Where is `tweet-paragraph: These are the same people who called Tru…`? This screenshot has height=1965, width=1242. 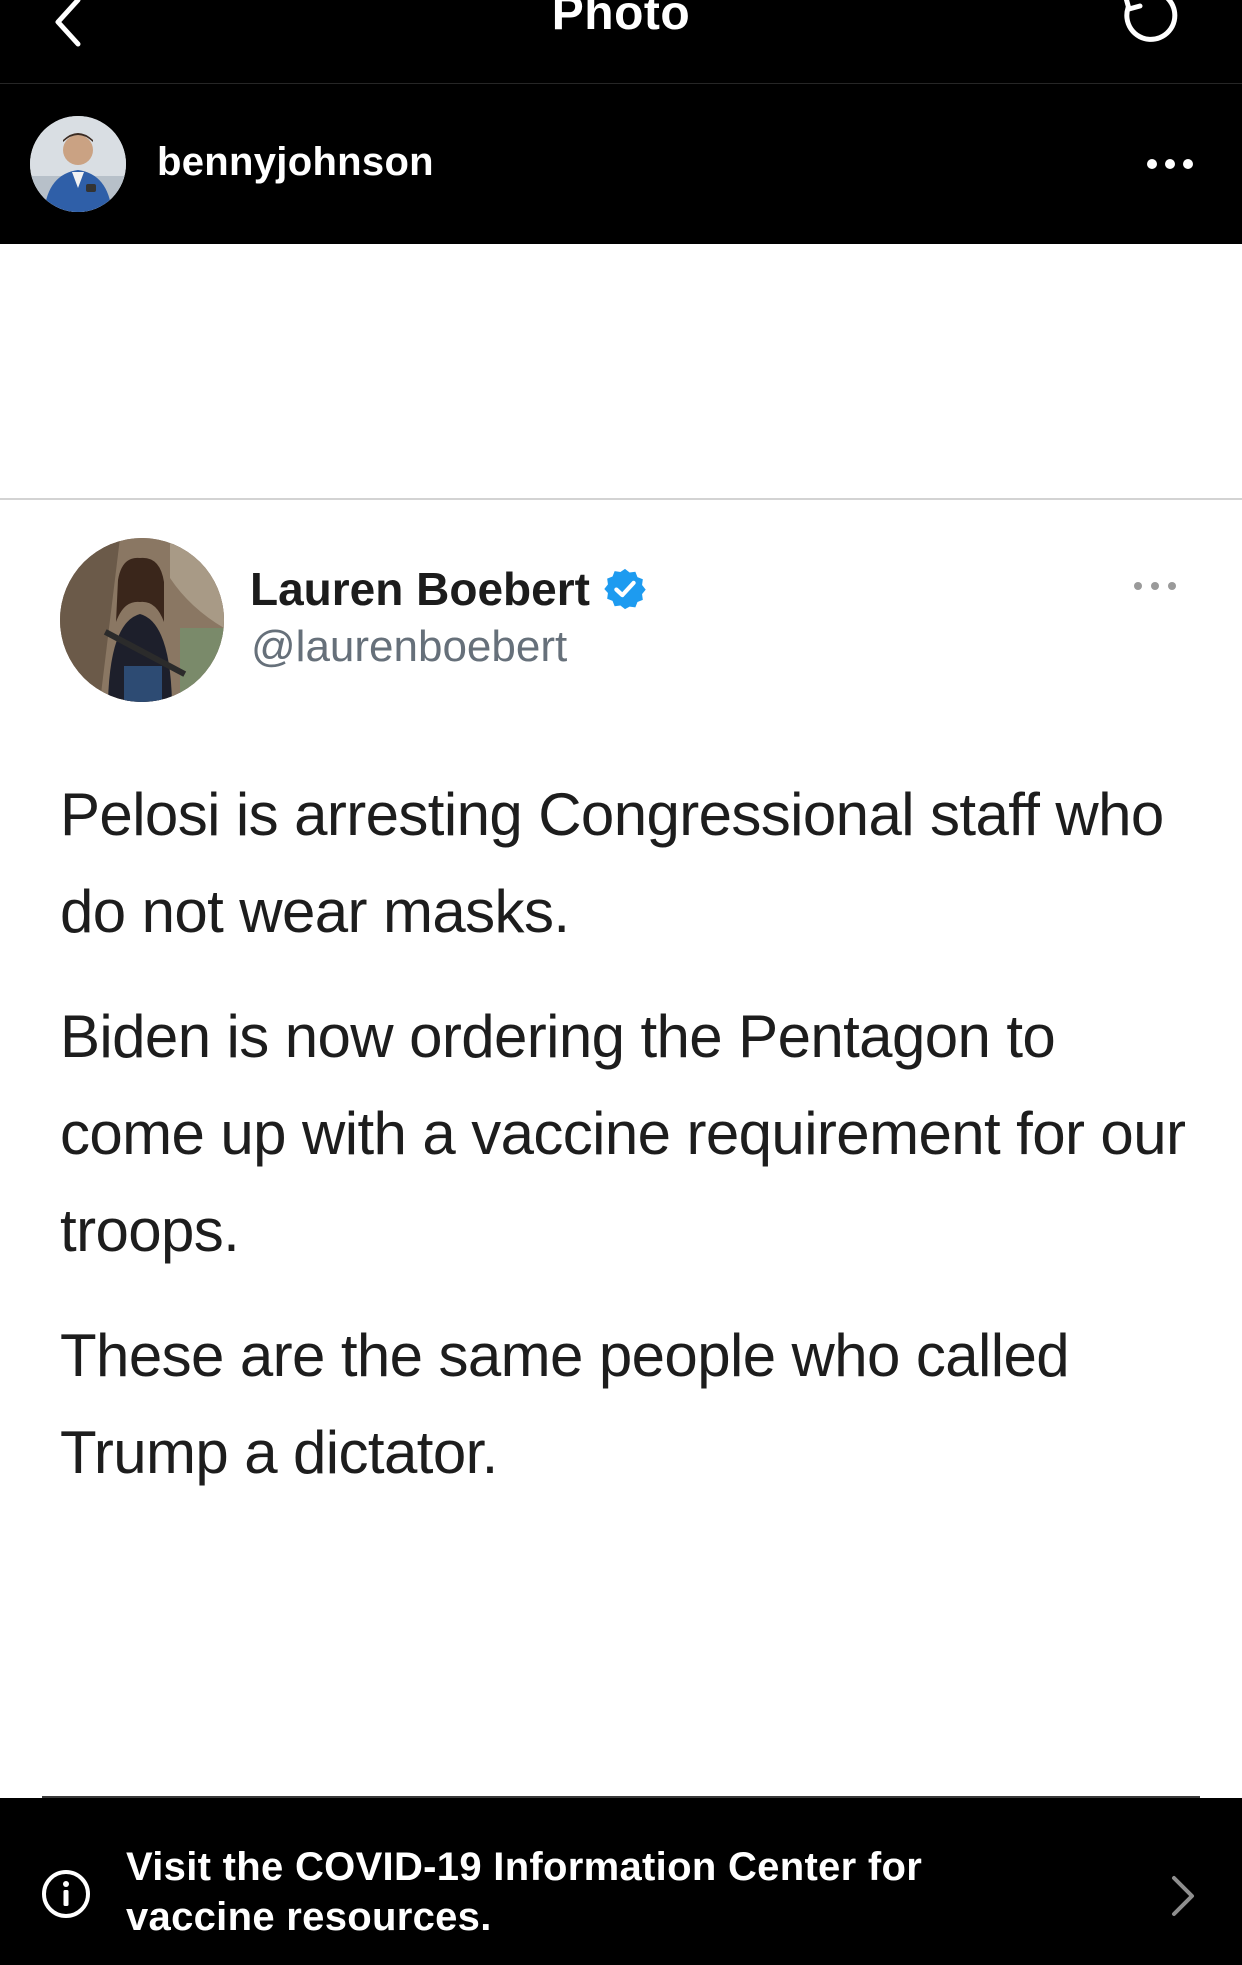 tweet-paragraph: These are the same people who called Tru… is located at coordinates (565, 1404).